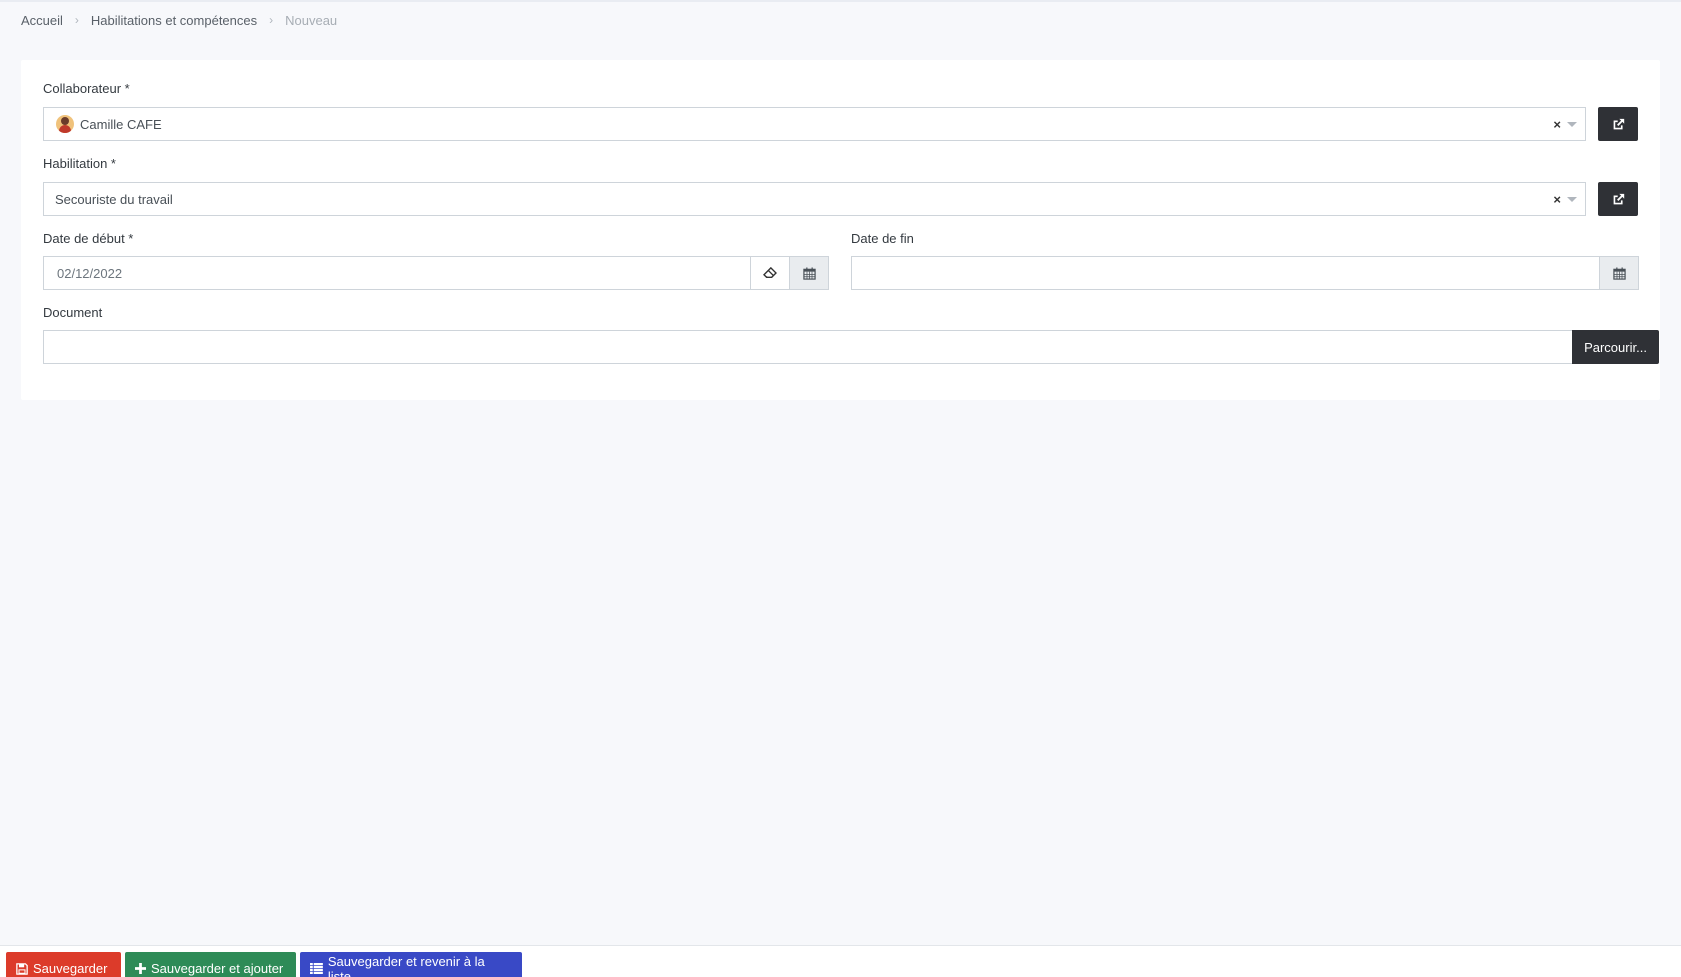 The width and height of the screenshot is (1681, 977). I want to click on save-and-return-button: Sauvegarder et revenir à la liste, so click(411, 964).